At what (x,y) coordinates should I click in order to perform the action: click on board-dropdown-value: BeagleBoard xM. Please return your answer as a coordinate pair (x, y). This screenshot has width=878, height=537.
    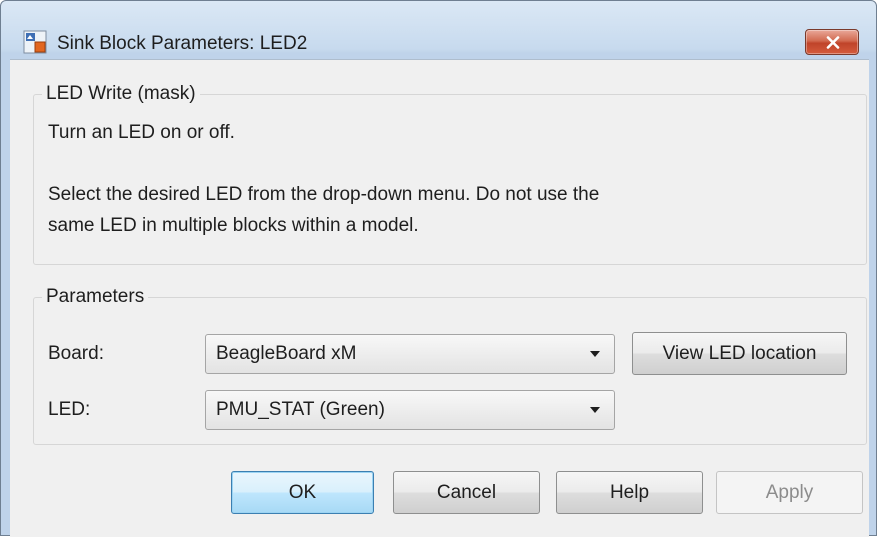
    Looking at the image, I should click on (286, 353).